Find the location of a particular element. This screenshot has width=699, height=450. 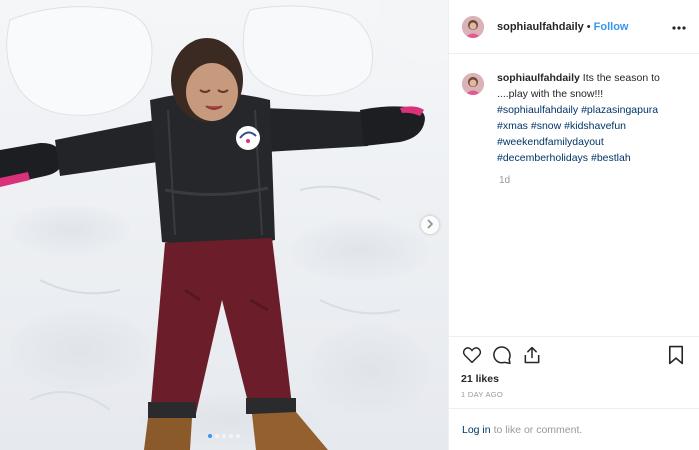

caption-username: sophiaulfahdaily is located at coordinates (538, 78).